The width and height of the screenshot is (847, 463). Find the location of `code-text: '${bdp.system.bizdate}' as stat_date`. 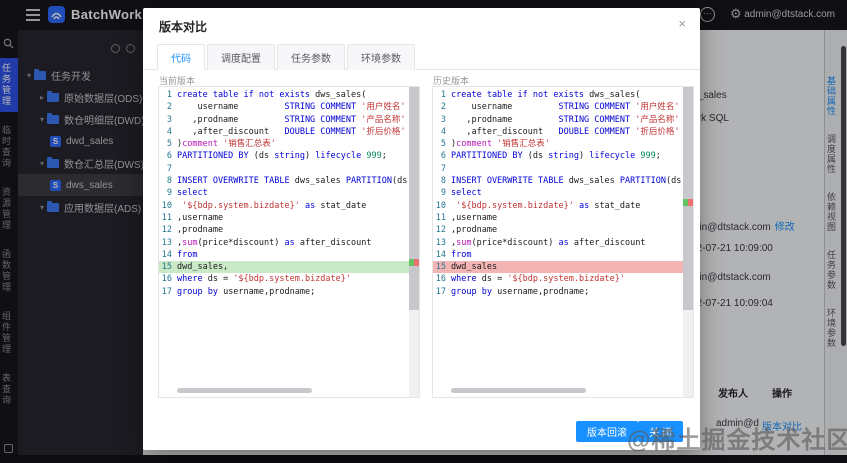

code-text: '${bdp.system.bizdate}' as stat_date is located at coordinates (545, 206).